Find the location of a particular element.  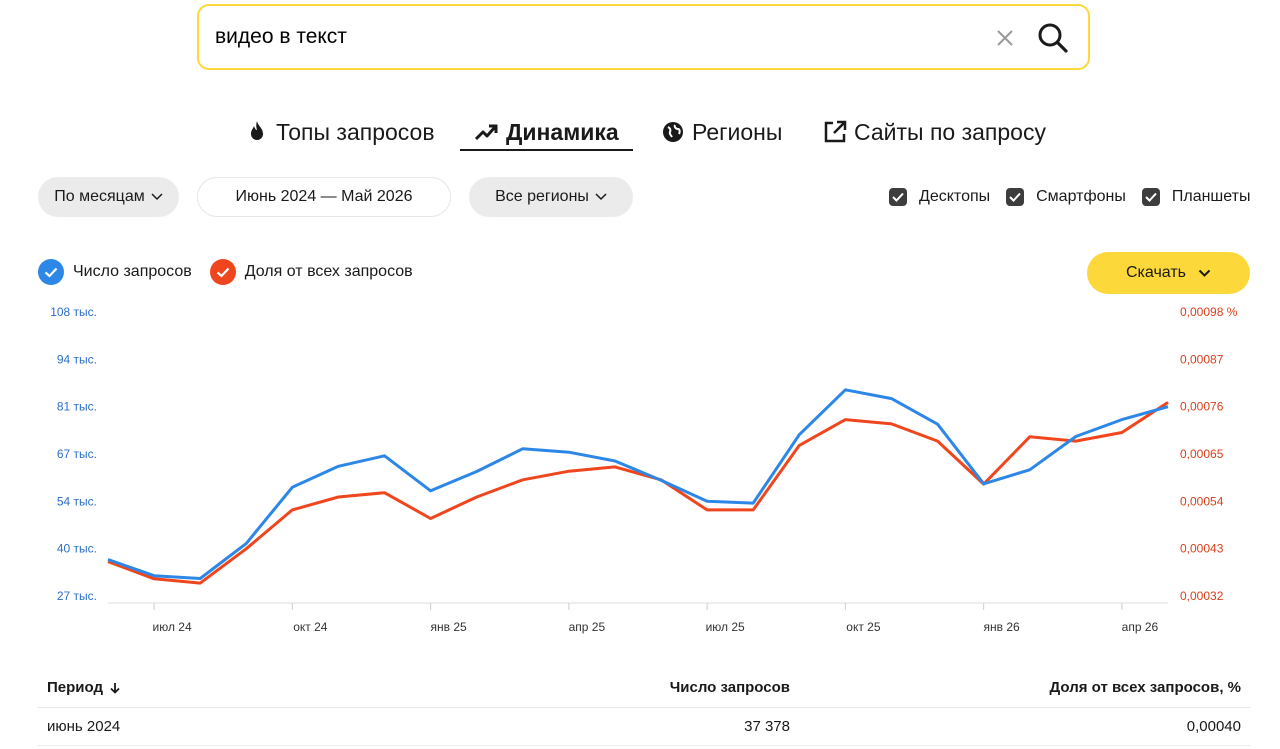

tab-sites: Сайты по запросу is located at coordinates (934, 132).